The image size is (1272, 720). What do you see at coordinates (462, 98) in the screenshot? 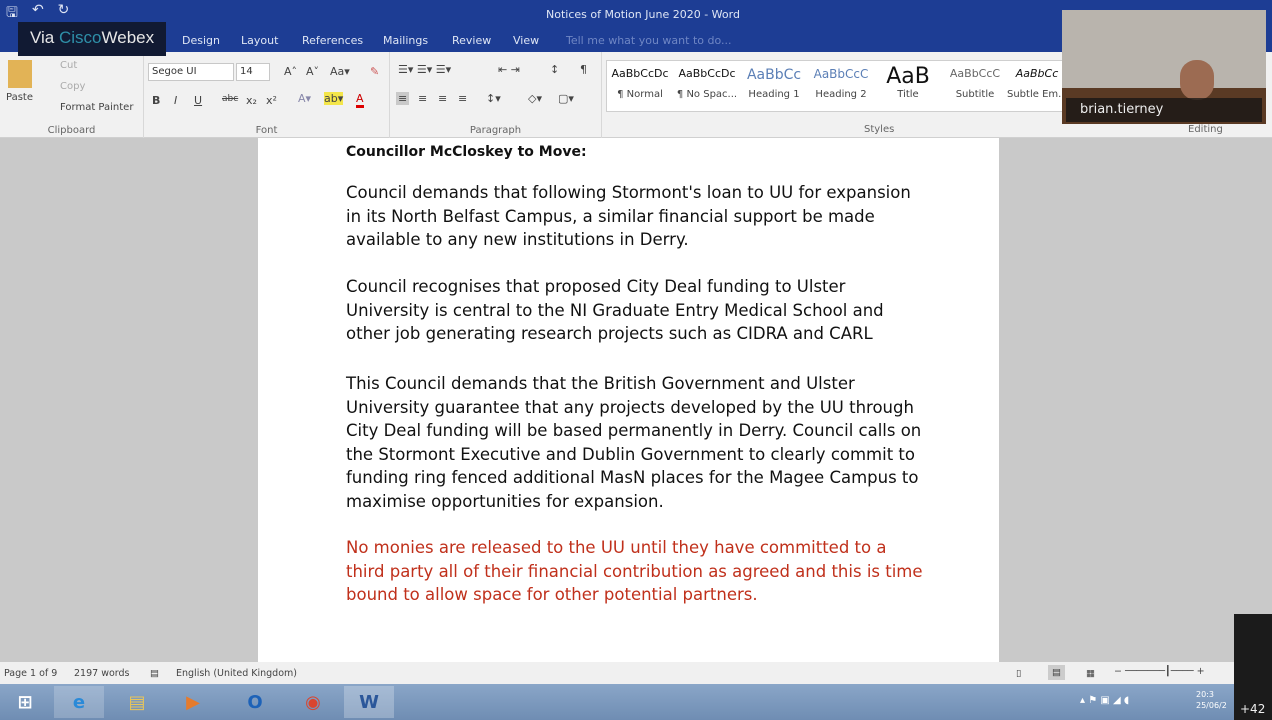
I see `justify-icon: ≡` at bounding box center [462, 98].